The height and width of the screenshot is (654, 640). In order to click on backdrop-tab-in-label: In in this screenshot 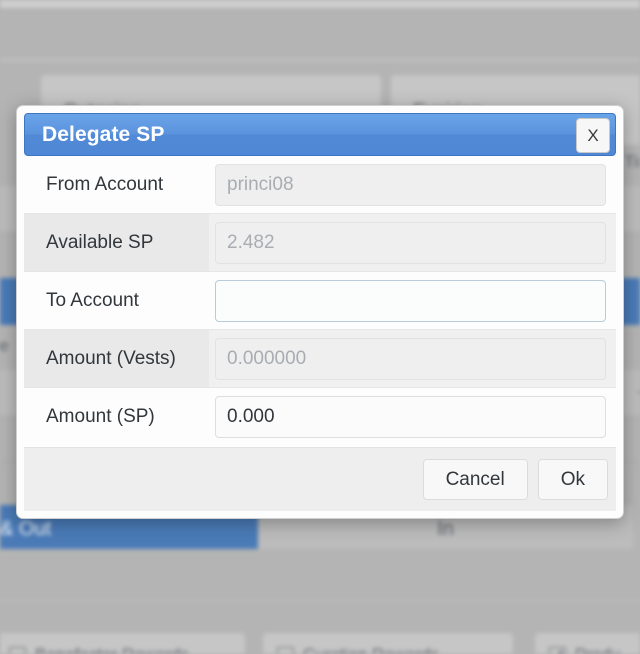, I will do `click(445, 529)`.